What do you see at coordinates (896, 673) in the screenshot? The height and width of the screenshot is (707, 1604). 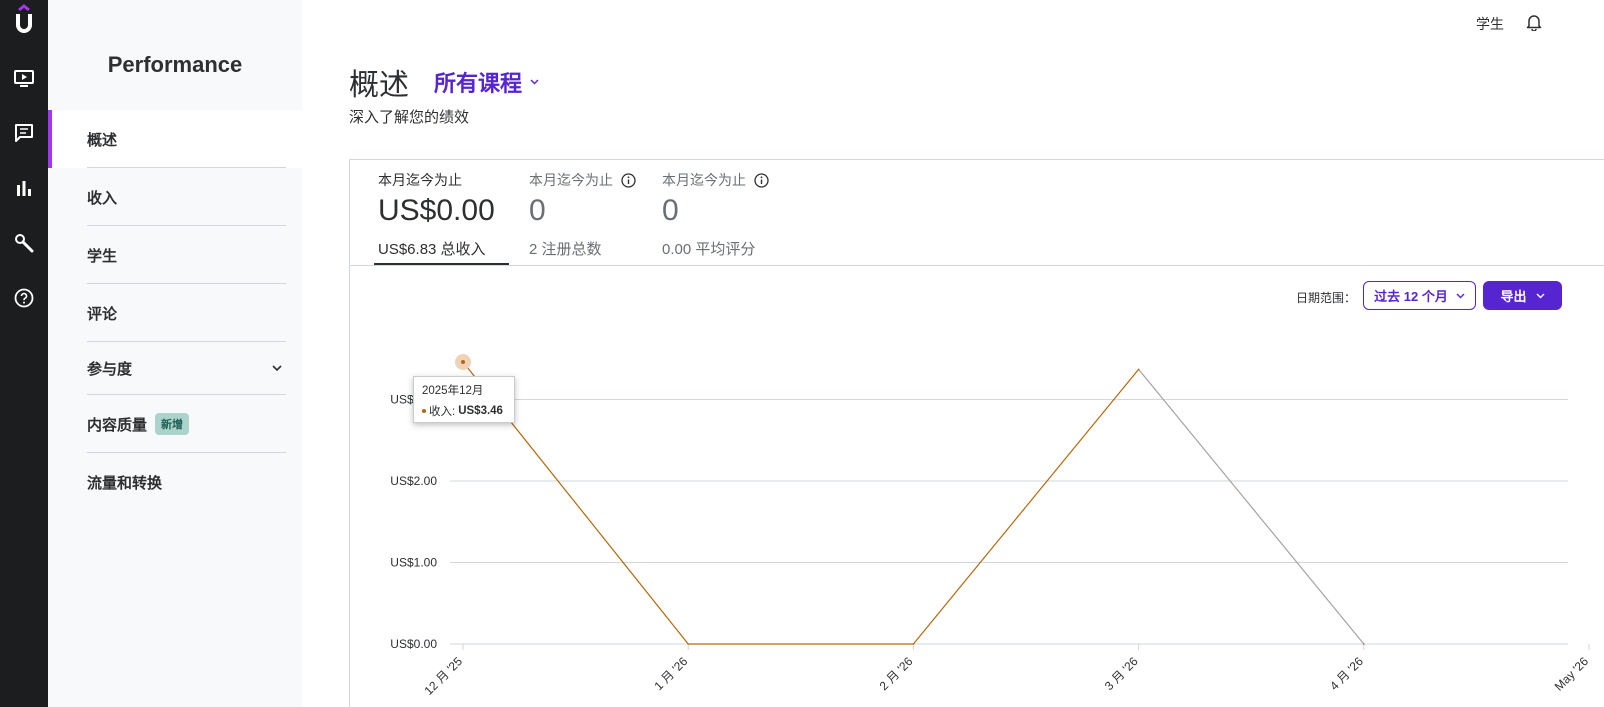 I see `x-tick-label: 2 月 '26` at bounding box center [896, 673].